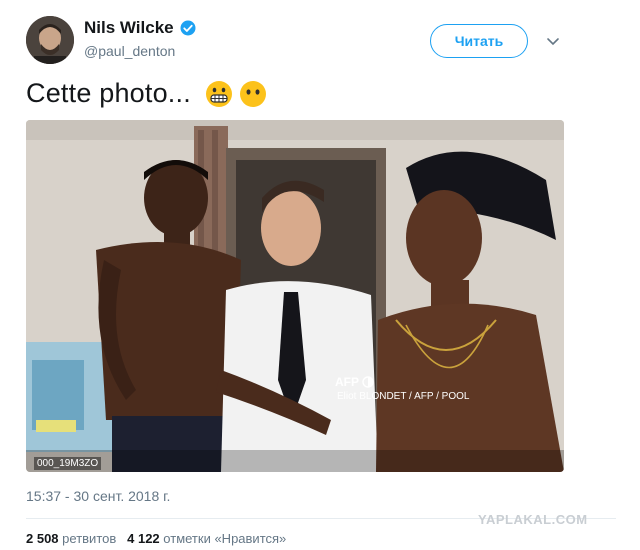  What do you see at coordinates (89, 538) in the screenshot?
I see `retweets-label: ретвитов` at bounding box center [89, 538].